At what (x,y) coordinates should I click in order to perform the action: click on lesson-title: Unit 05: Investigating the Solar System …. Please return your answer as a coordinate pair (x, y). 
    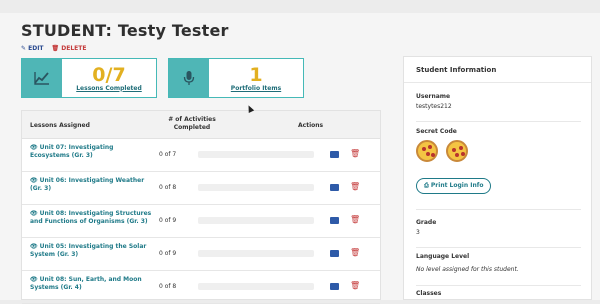
    Looking at the image, I should click on (88, 250).